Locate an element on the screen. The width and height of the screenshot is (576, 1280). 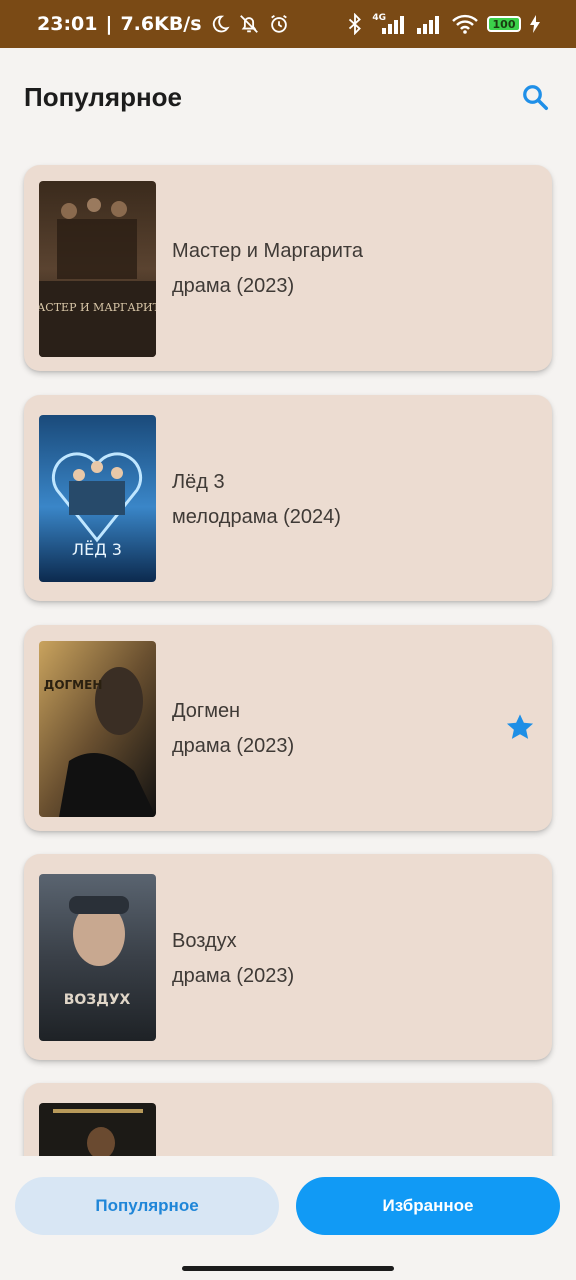
search-icon is located at coordinates (535, 97).